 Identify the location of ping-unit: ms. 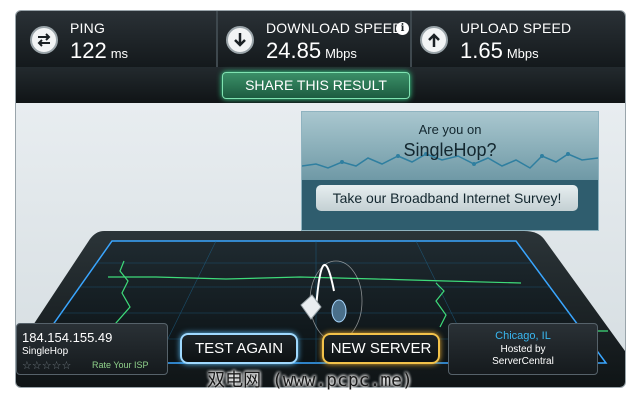
(119, 53).